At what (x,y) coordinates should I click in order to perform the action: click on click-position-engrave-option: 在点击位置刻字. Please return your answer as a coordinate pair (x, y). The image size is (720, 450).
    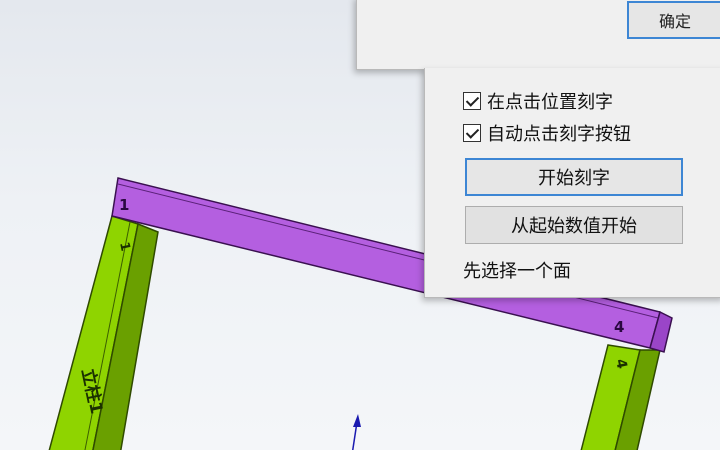
    Looking at the image, I should click on (538, 101).